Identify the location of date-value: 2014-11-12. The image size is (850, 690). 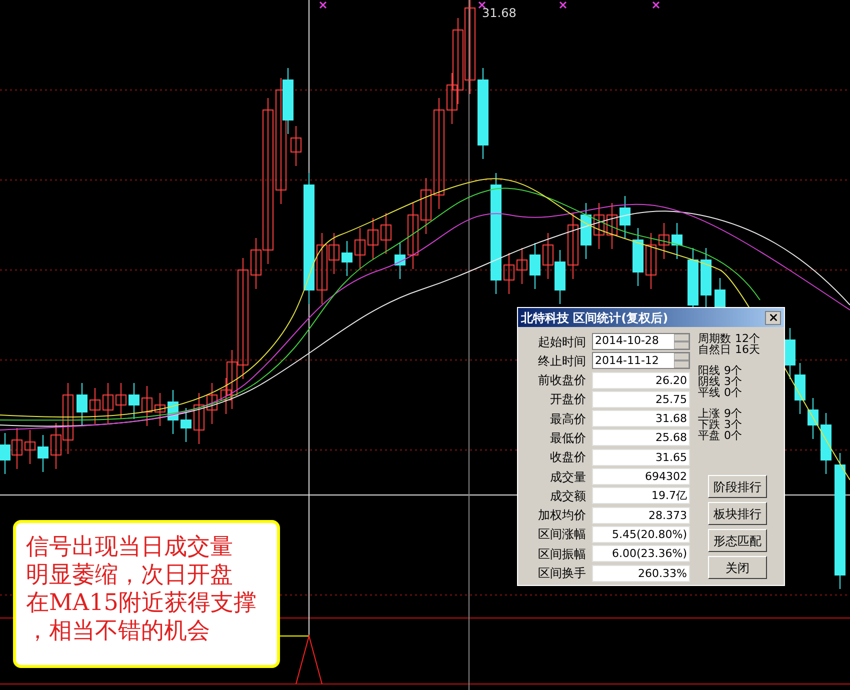
(627, 360).